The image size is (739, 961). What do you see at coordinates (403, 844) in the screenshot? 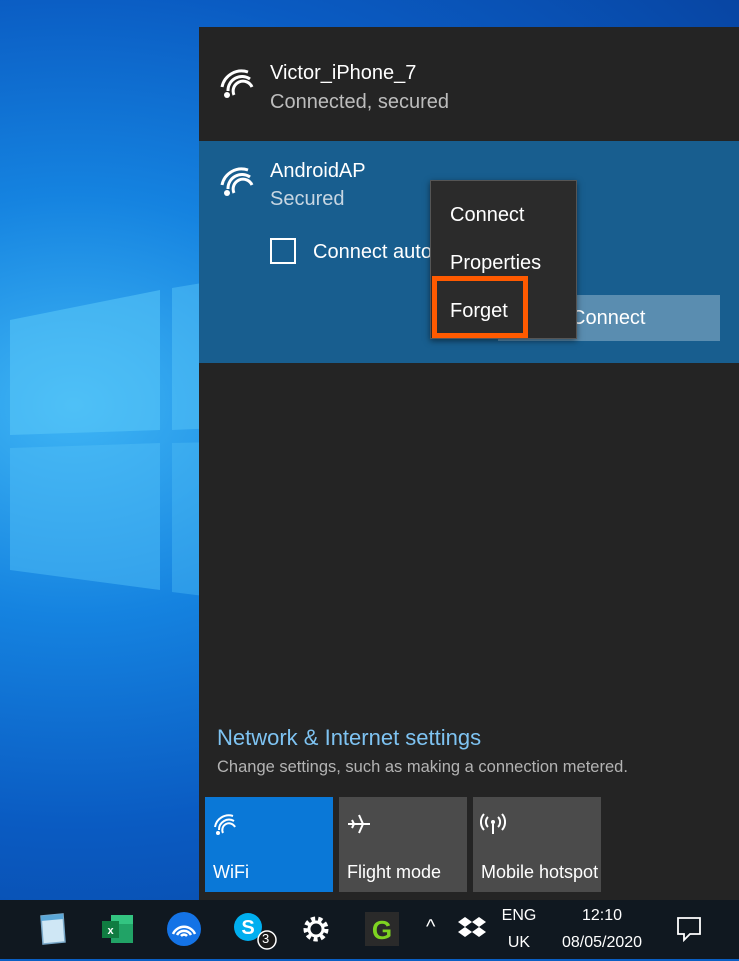
I see `quick-action-flight-mode: Flight mode` at bounding box center [403, 844].